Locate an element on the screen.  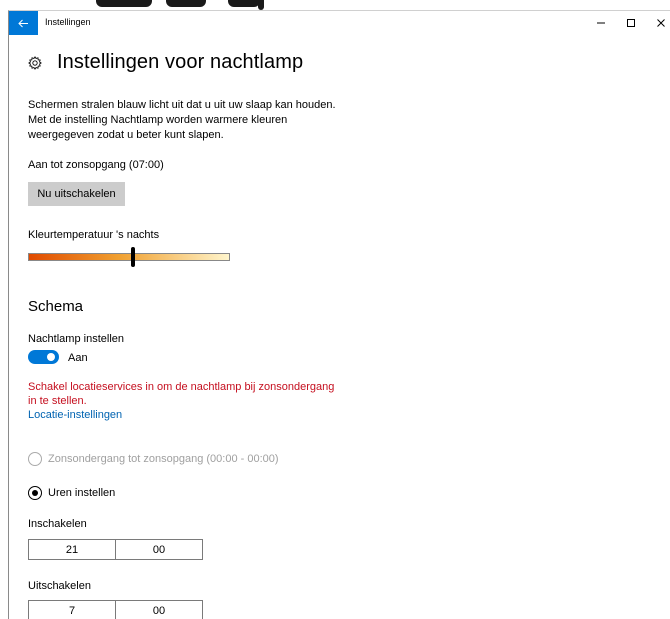
schedule-toggle-label: Nachtlamp instellen is located at coordinates (76, 339).